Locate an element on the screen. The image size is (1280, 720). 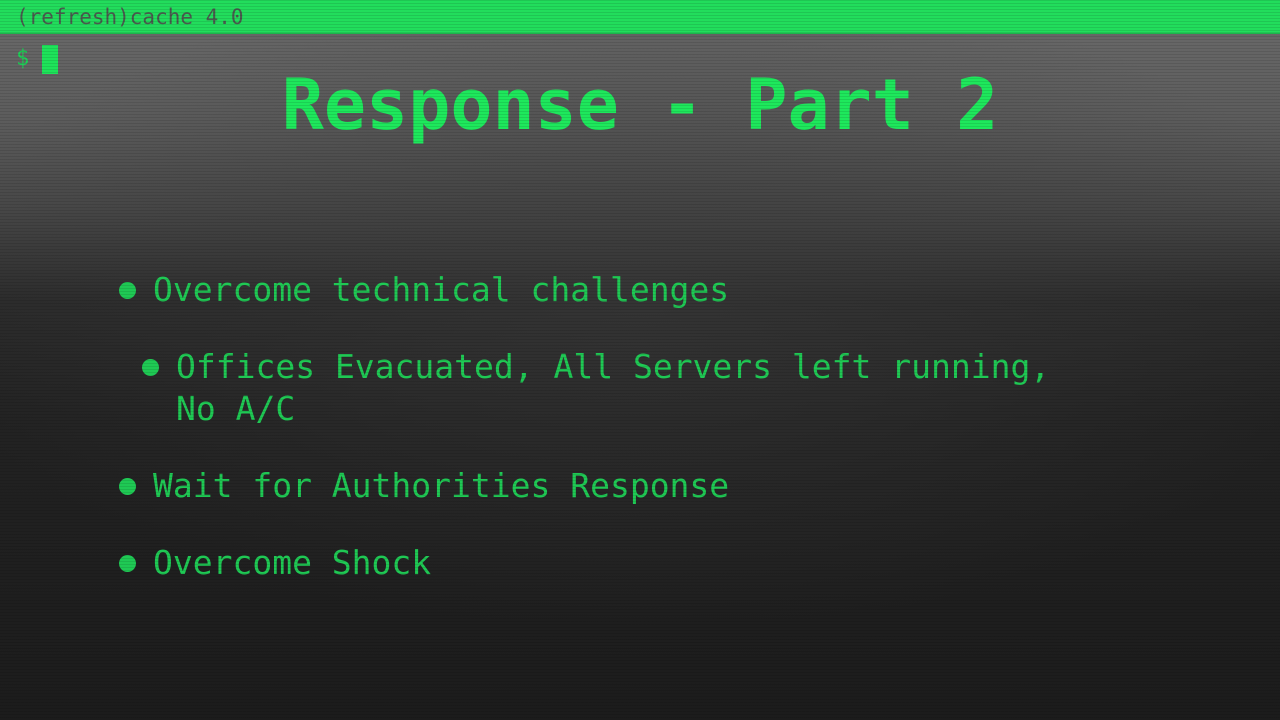
bullet-item: Overcome technical challenges is located at coordinates (424, 290).